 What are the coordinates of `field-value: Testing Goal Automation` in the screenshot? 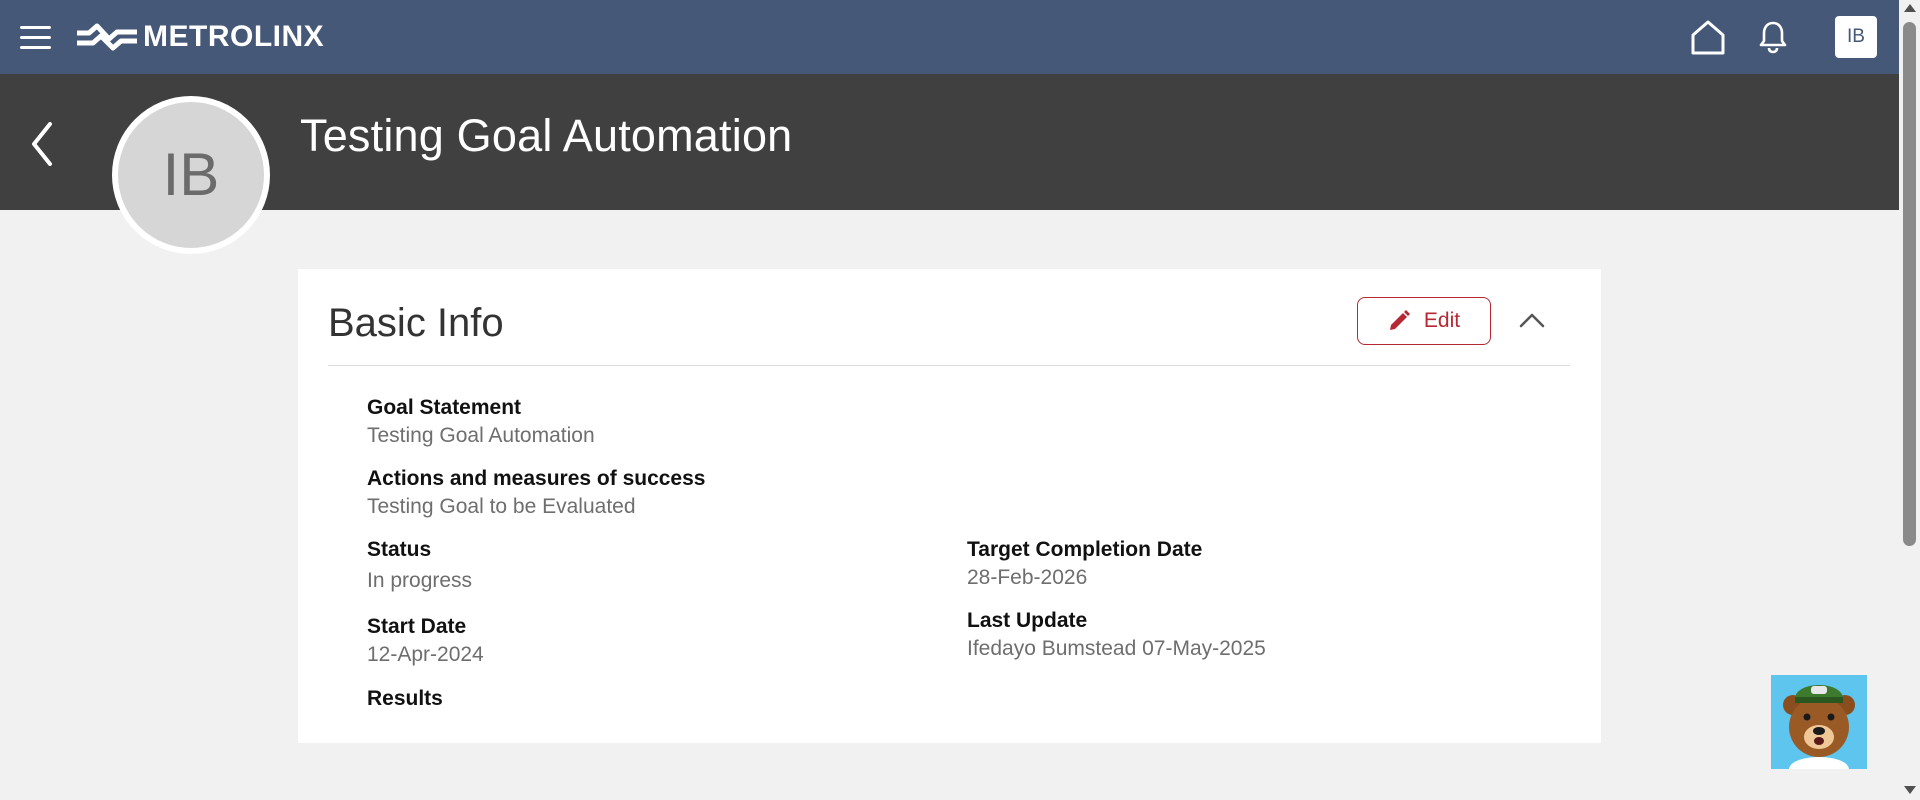 It's located at (481, 435).